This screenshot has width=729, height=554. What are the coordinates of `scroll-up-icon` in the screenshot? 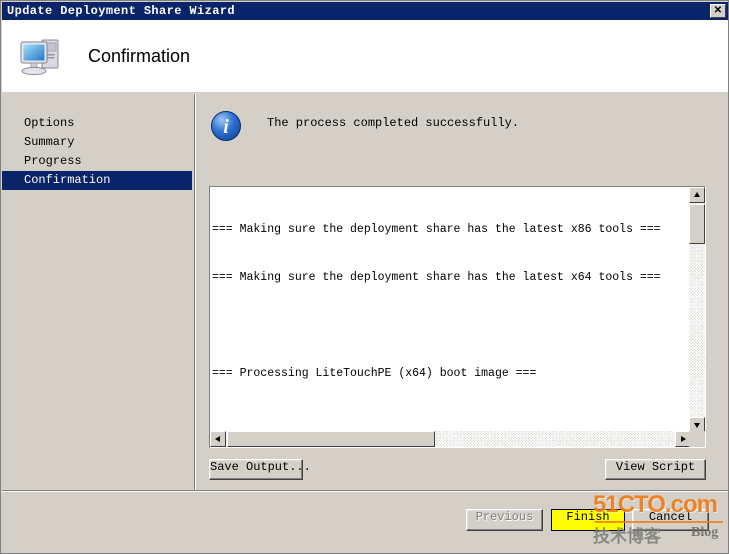 It's located at (697, 195).